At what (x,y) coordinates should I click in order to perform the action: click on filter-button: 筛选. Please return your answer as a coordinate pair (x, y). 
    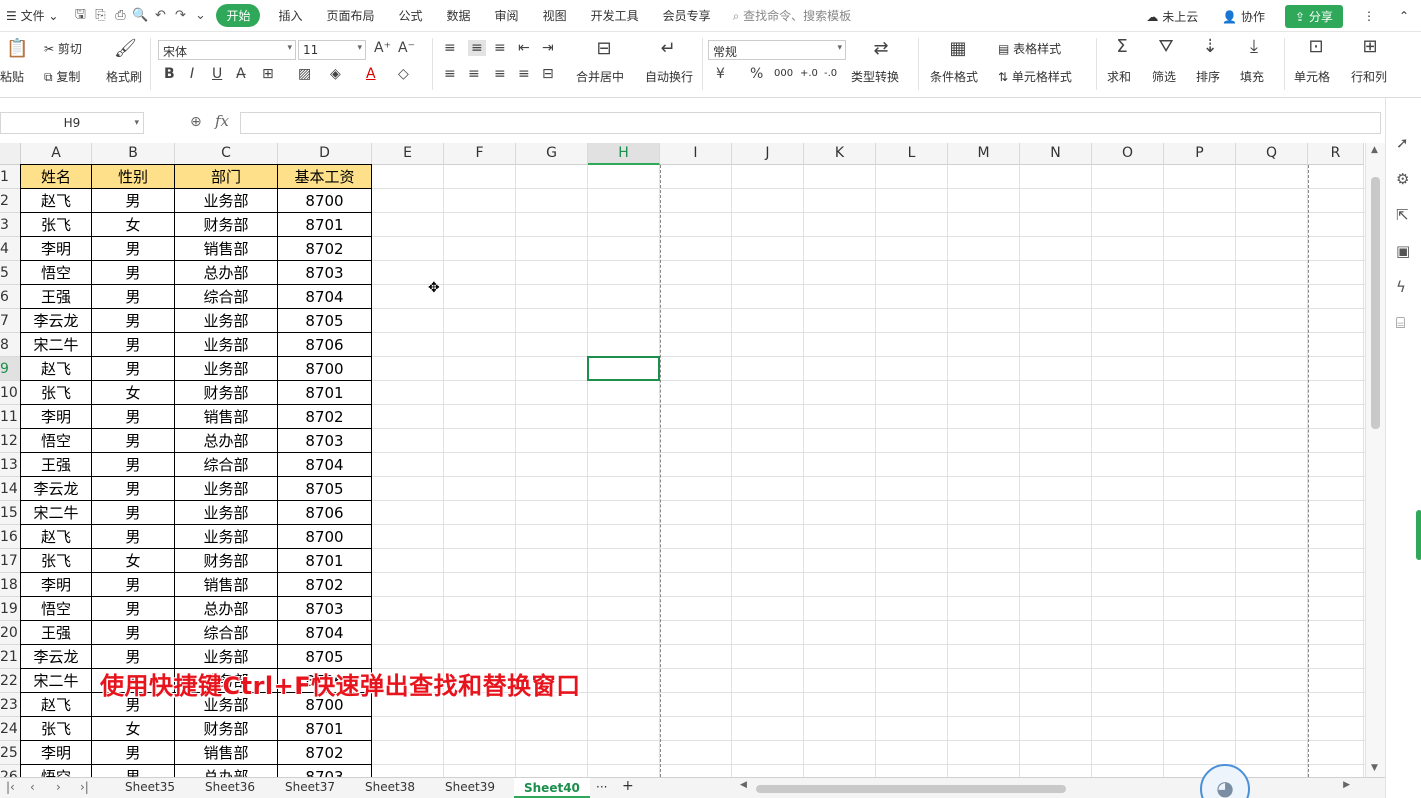
    Looking at the image, I should click on (1164, 76).